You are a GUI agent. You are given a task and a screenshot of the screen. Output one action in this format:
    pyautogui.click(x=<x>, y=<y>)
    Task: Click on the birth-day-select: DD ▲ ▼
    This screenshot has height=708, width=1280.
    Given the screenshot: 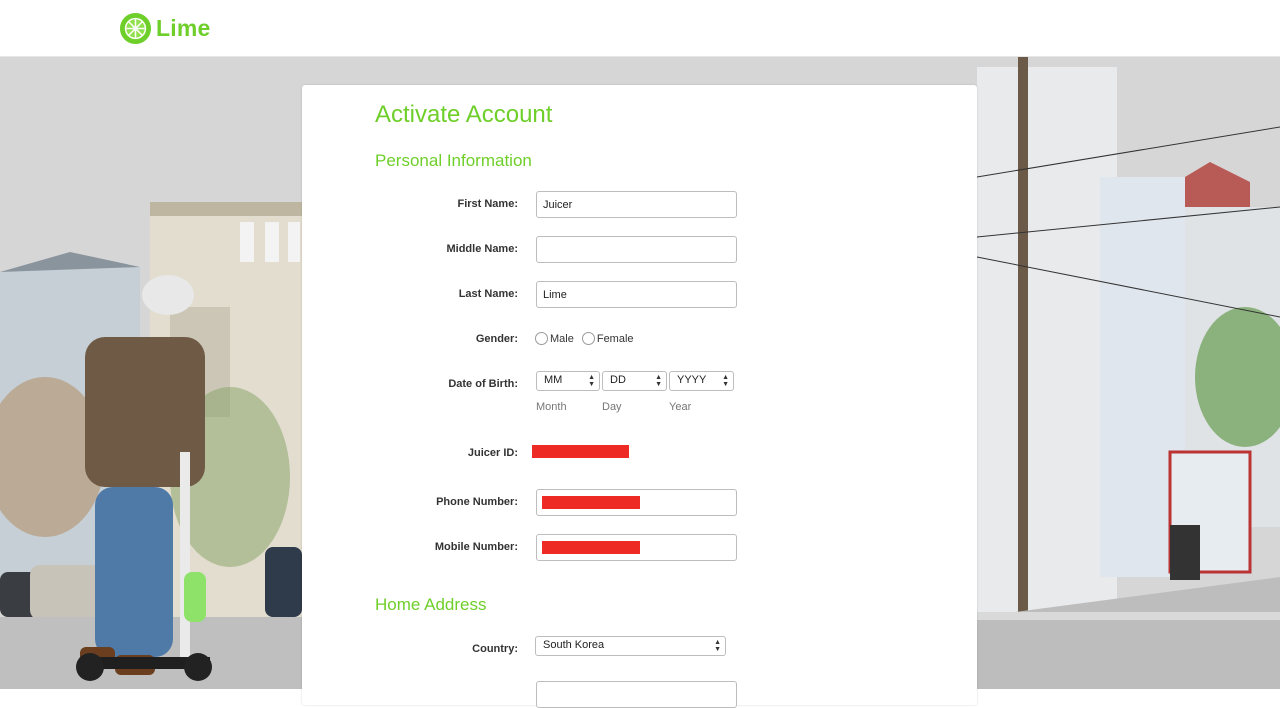 What is the action you would take?
    pyautogui.click(x=634, y=381)
    